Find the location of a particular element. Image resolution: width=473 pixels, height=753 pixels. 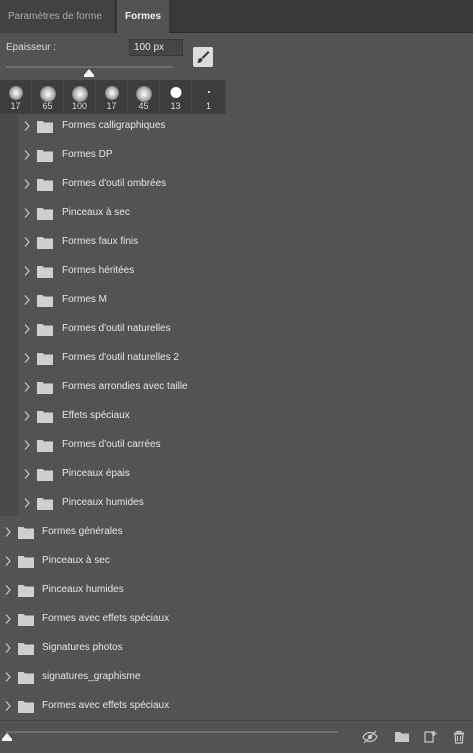

new-group-icon is located at coordinates (402, 737).